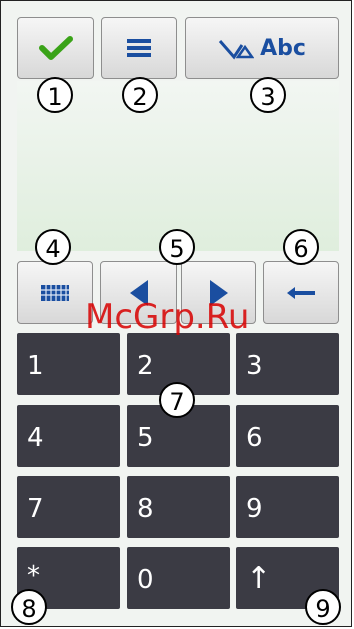  I want to click on handwriting-pen-icon, so click(236, 50).